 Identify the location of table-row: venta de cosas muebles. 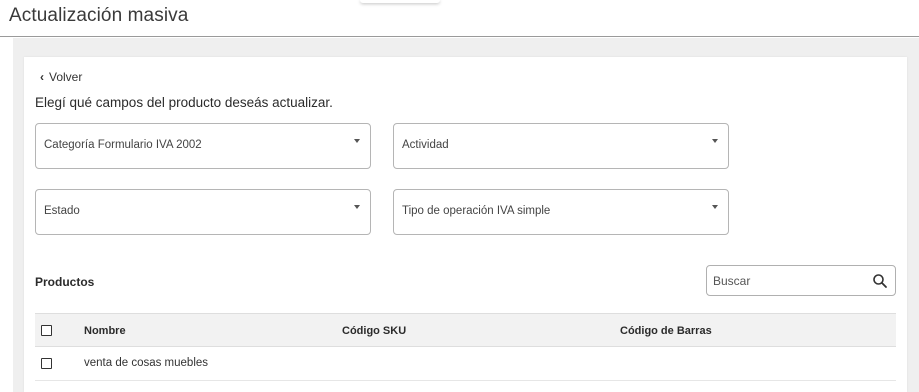
(465, 364).